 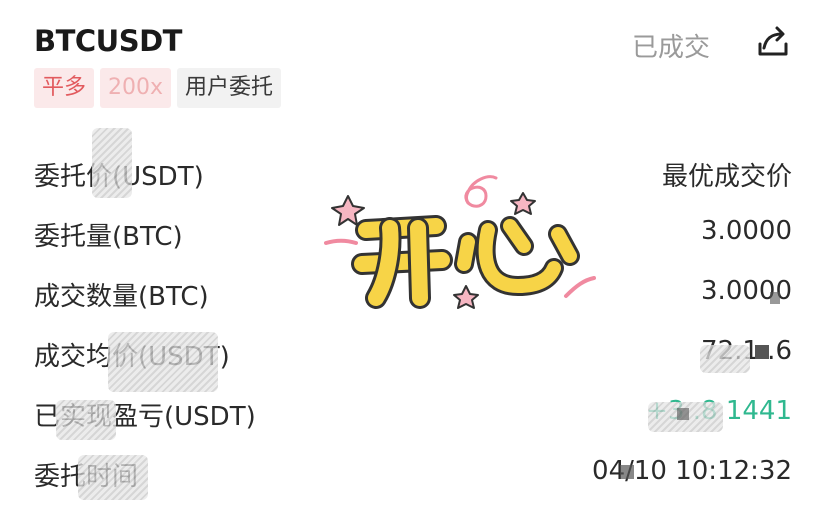 I want to click on order-status: 已成交, so click(x=670, y=48).